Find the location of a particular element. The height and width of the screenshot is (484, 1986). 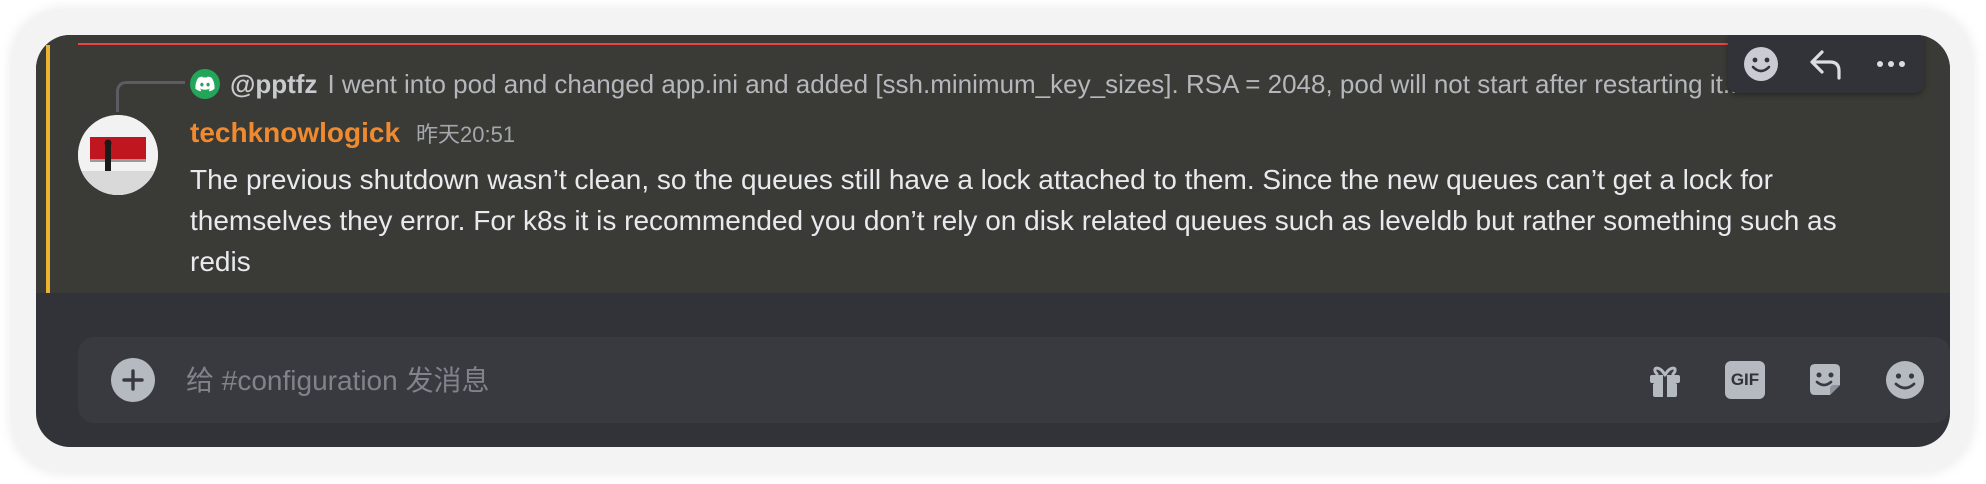

gif-icon: GIF is located at coordinates (1745, 380).